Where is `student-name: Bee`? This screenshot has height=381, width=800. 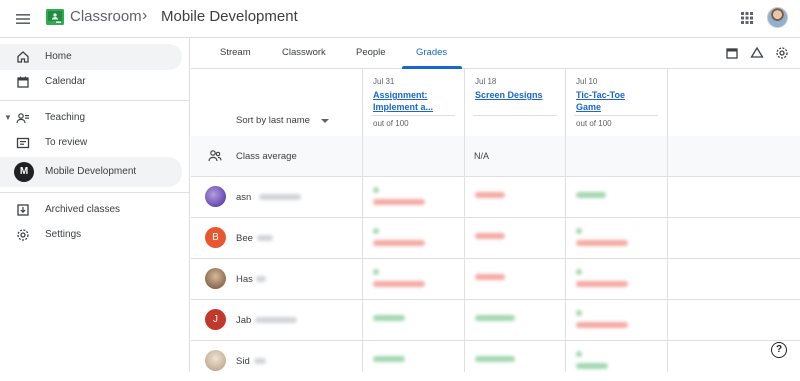
student-name: Bee is located at coordinates (244, 238).